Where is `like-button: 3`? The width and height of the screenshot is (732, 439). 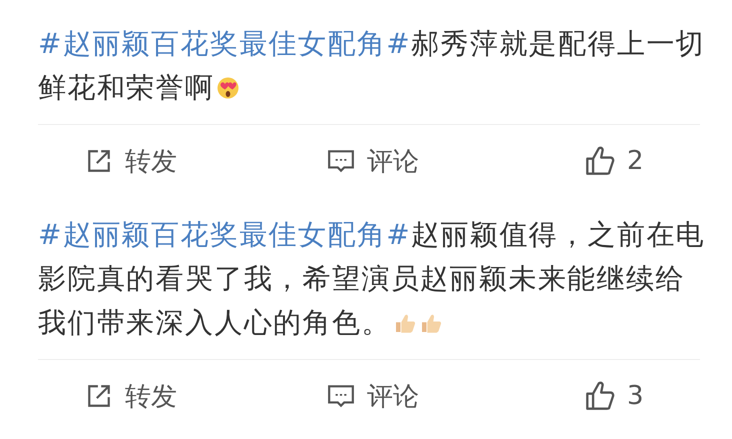 like-button: 3 is located at coordinates (614, 396).